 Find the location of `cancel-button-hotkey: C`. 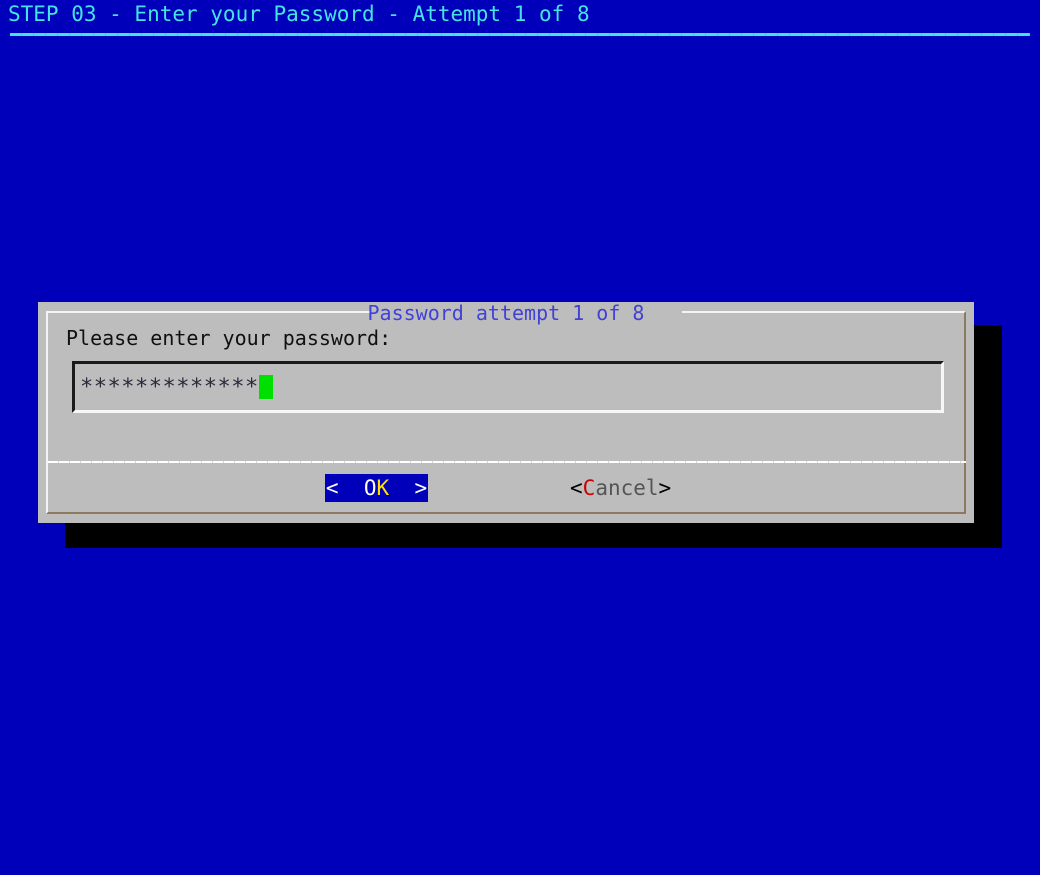

cancel-button-hotkey: C is located at coordinates (589, 488).